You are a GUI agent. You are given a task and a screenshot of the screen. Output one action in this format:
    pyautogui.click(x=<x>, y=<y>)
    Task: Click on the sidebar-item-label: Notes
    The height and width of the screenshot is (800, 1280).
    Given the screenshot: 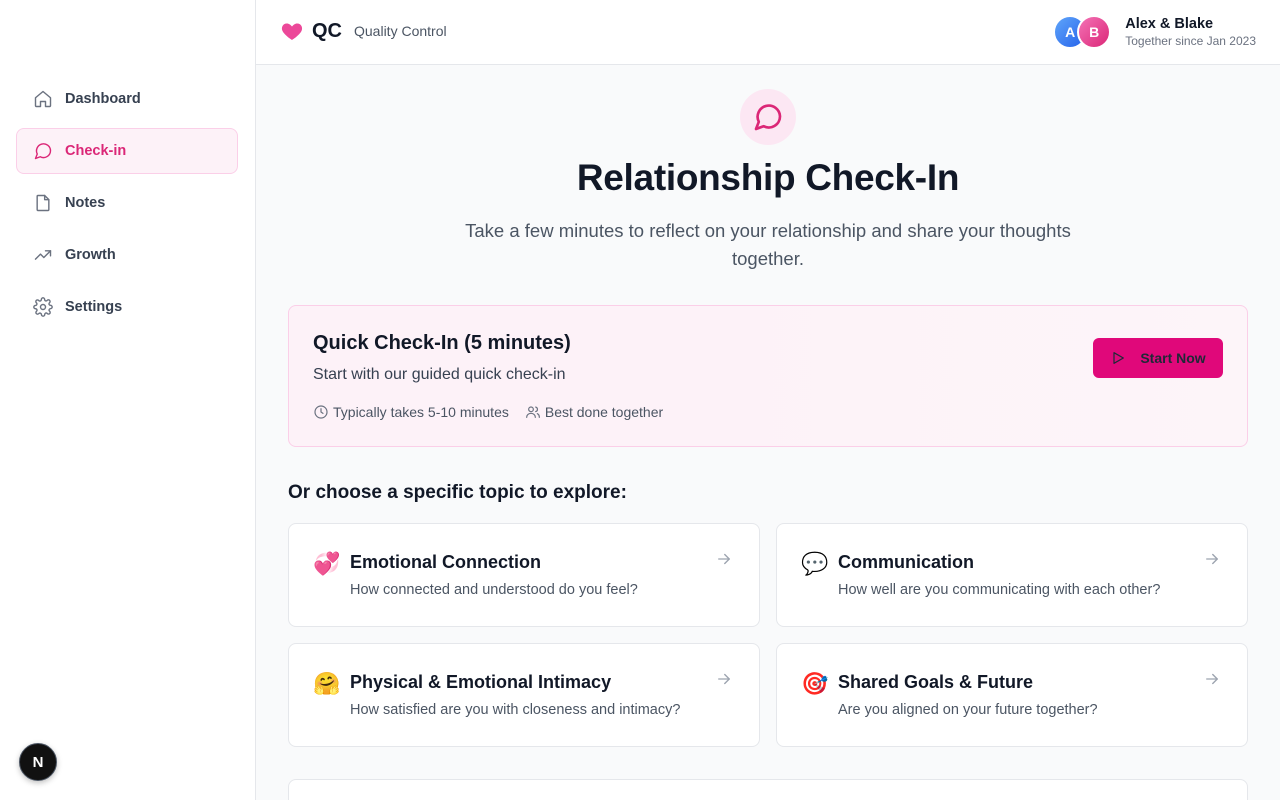 What is the action you would take?
    pyautogui.click(x=85, y=203)
    